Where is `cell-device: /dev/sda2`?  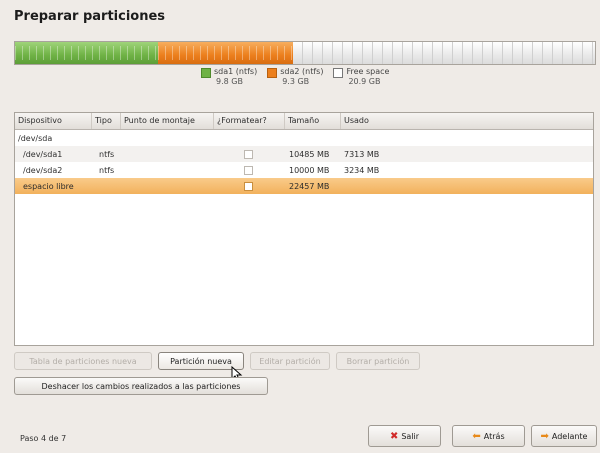
cell-device: /dev/sda2 is located at coordinates (43, 170).